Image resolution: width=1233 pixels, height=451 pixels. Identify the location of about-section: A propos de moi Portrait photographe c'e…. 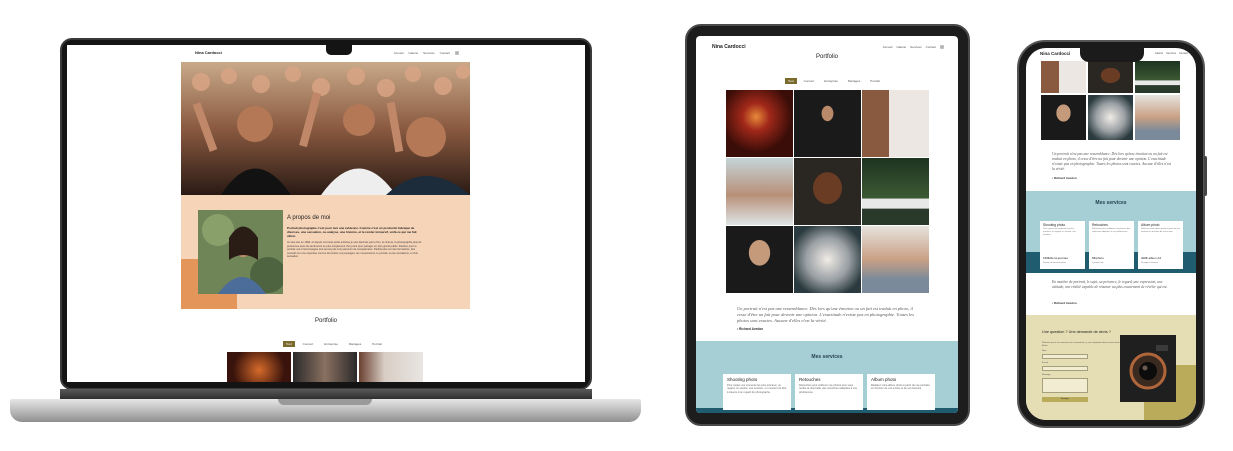
(325, 252).